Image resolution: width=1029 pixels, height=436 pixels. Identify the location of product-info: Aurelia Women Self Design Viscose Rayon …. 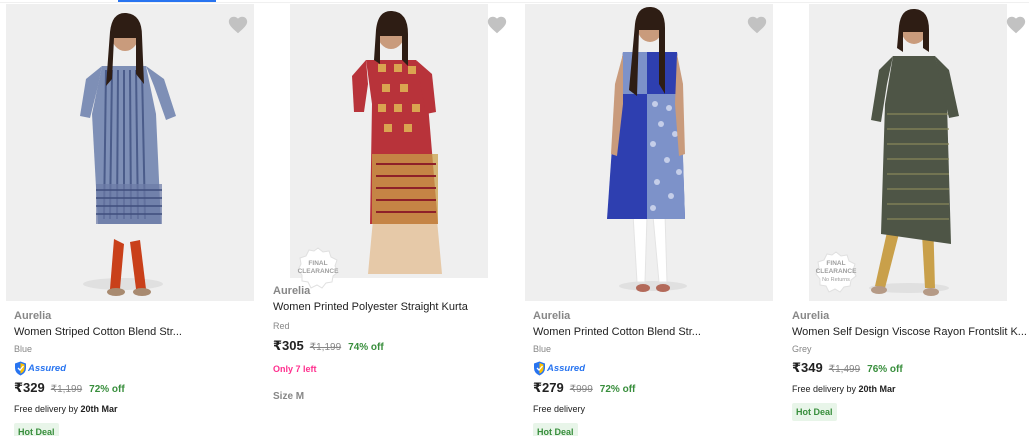
(910, 365).